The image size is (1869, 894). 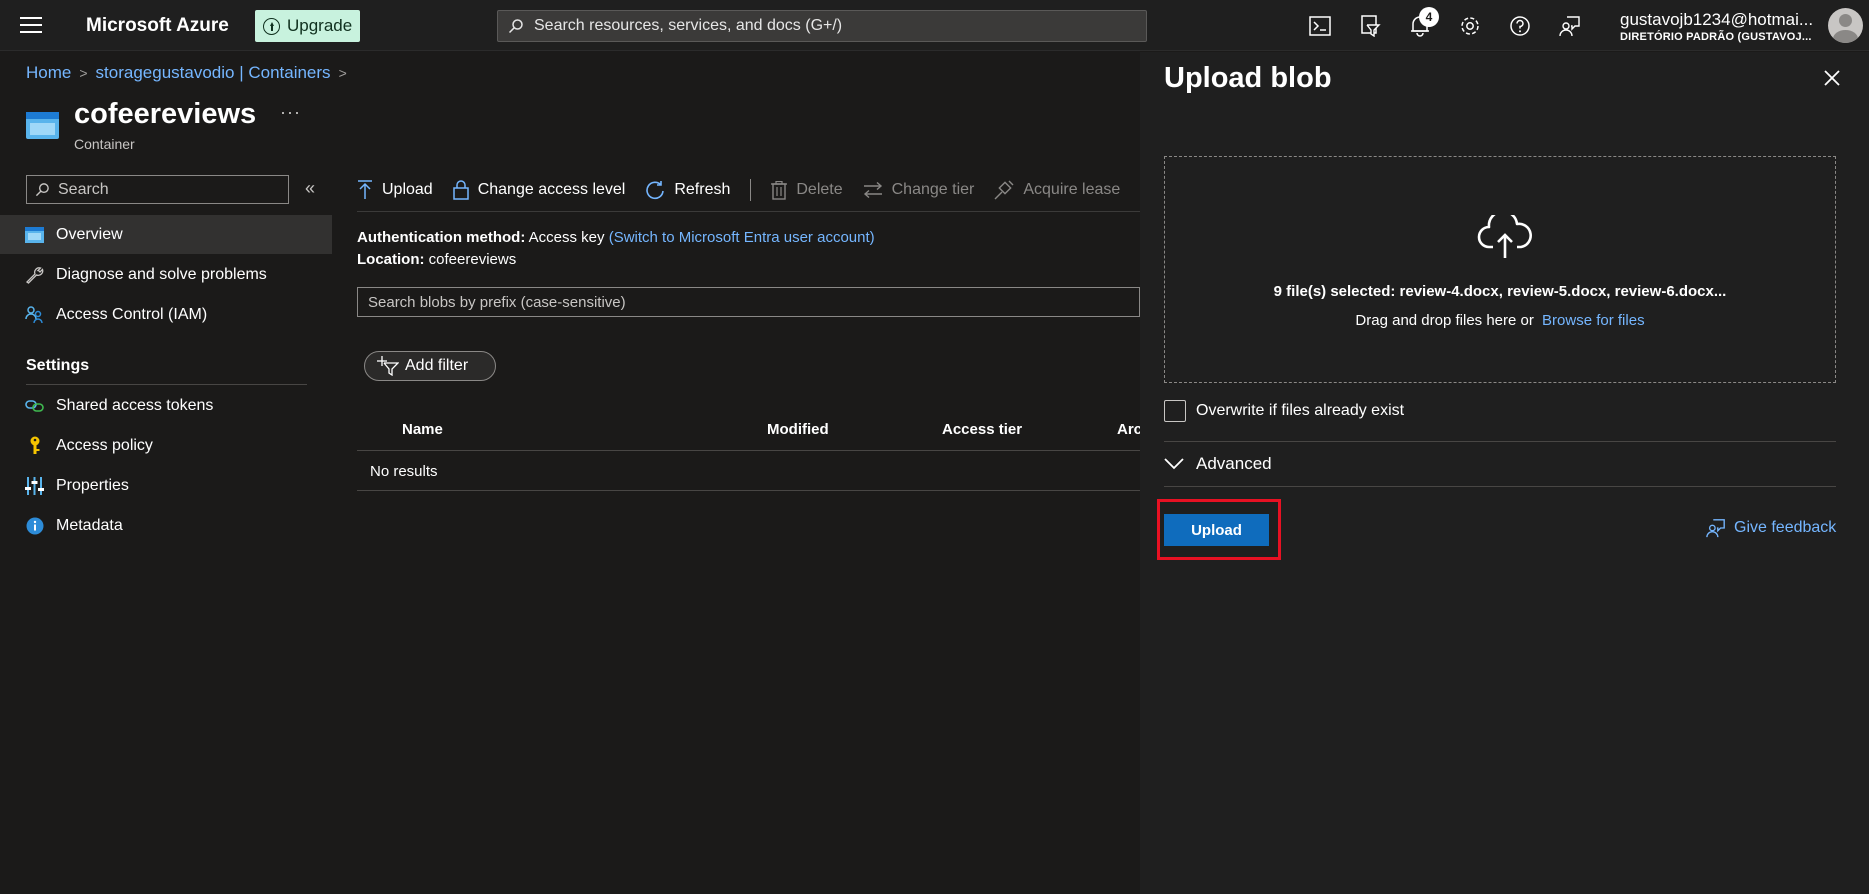 What do you see at coordinates (83, 189) in the screenshot?
I see `sidebar-search-placeholder: Search` at bounding box center [83, 189].